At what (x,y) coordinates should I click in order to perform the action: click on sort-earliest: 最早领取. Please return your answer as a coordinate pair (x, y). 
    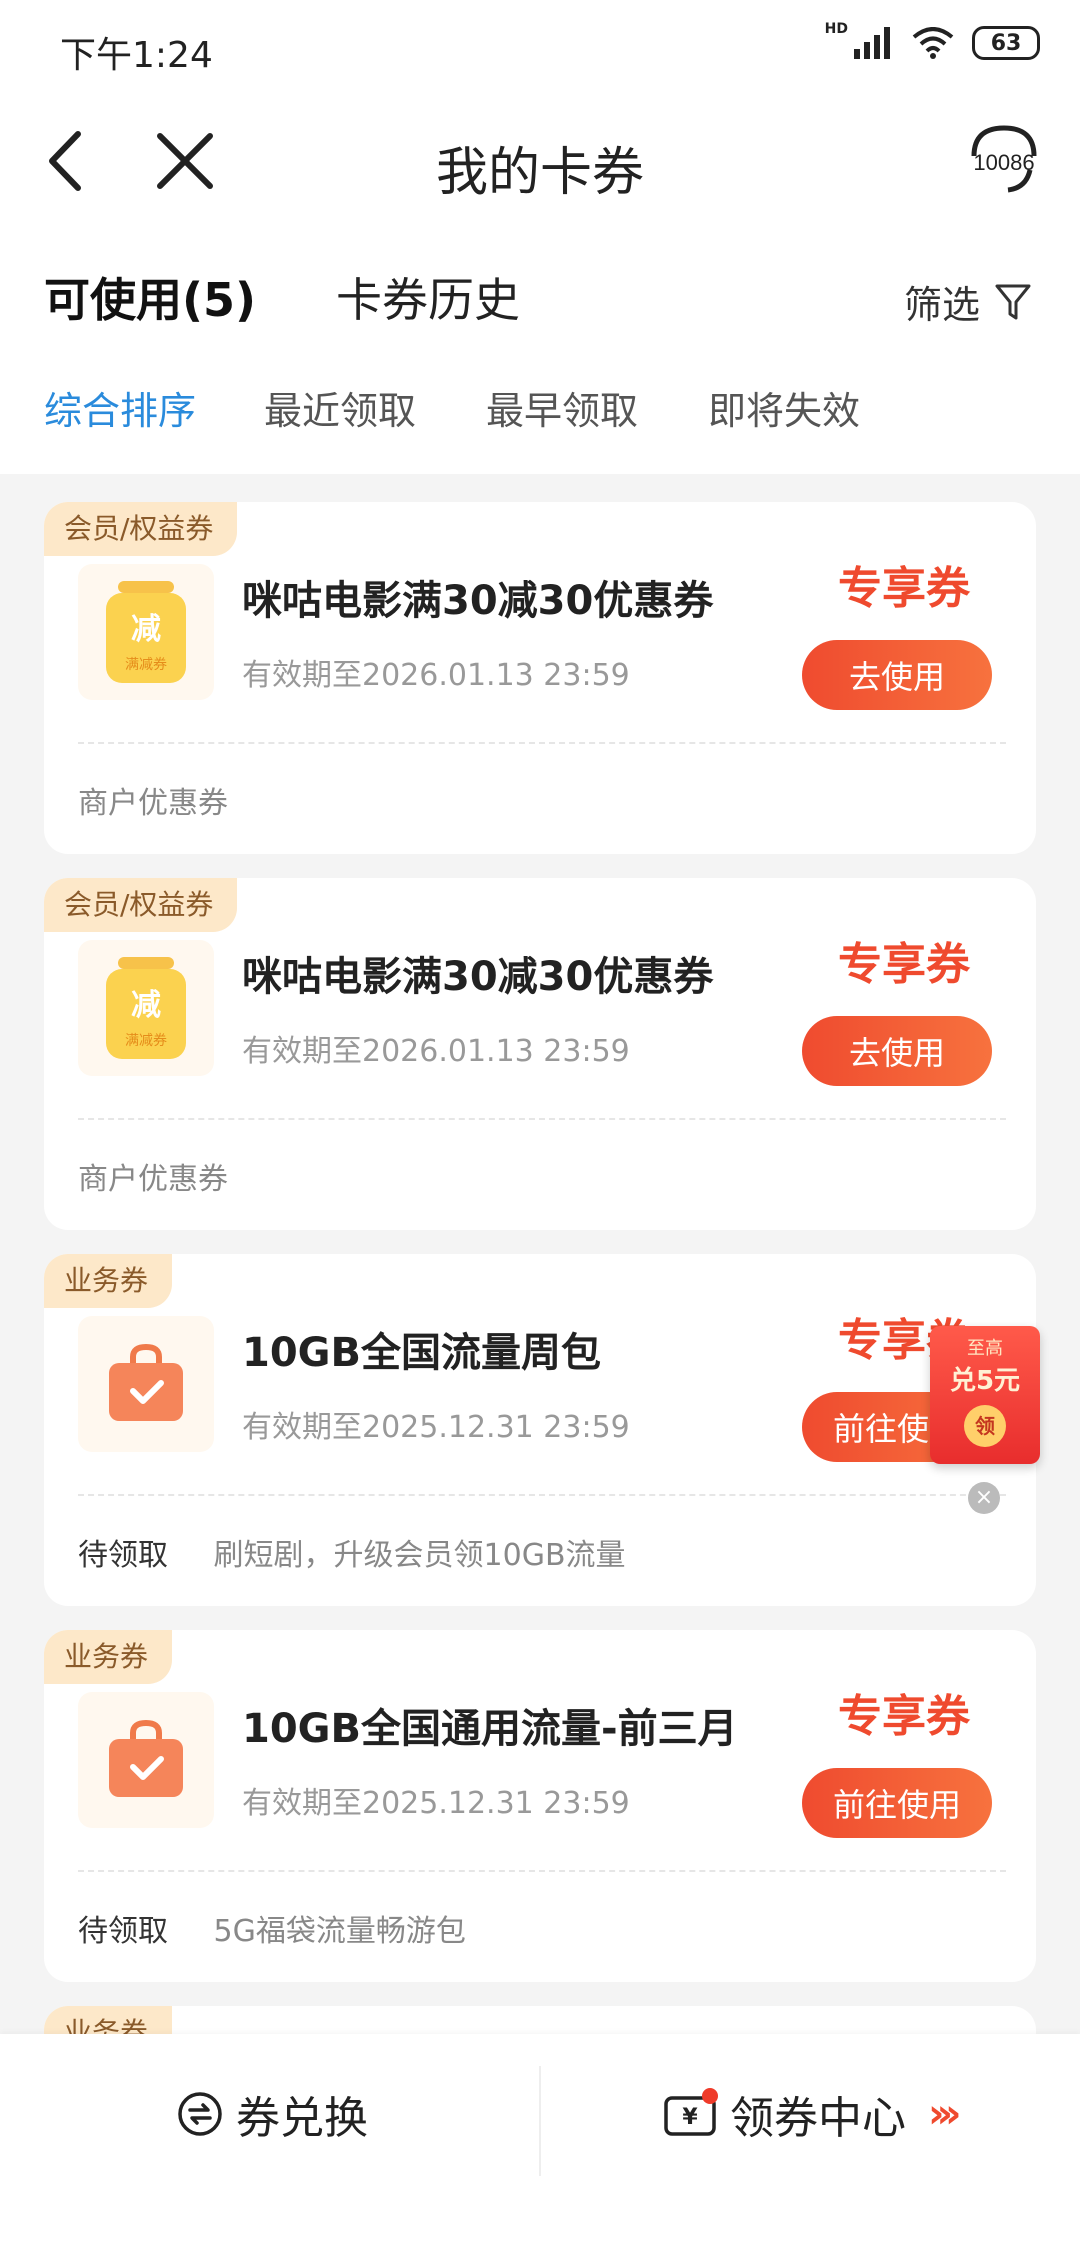
    Looking at the image, I should click on (562, 407).